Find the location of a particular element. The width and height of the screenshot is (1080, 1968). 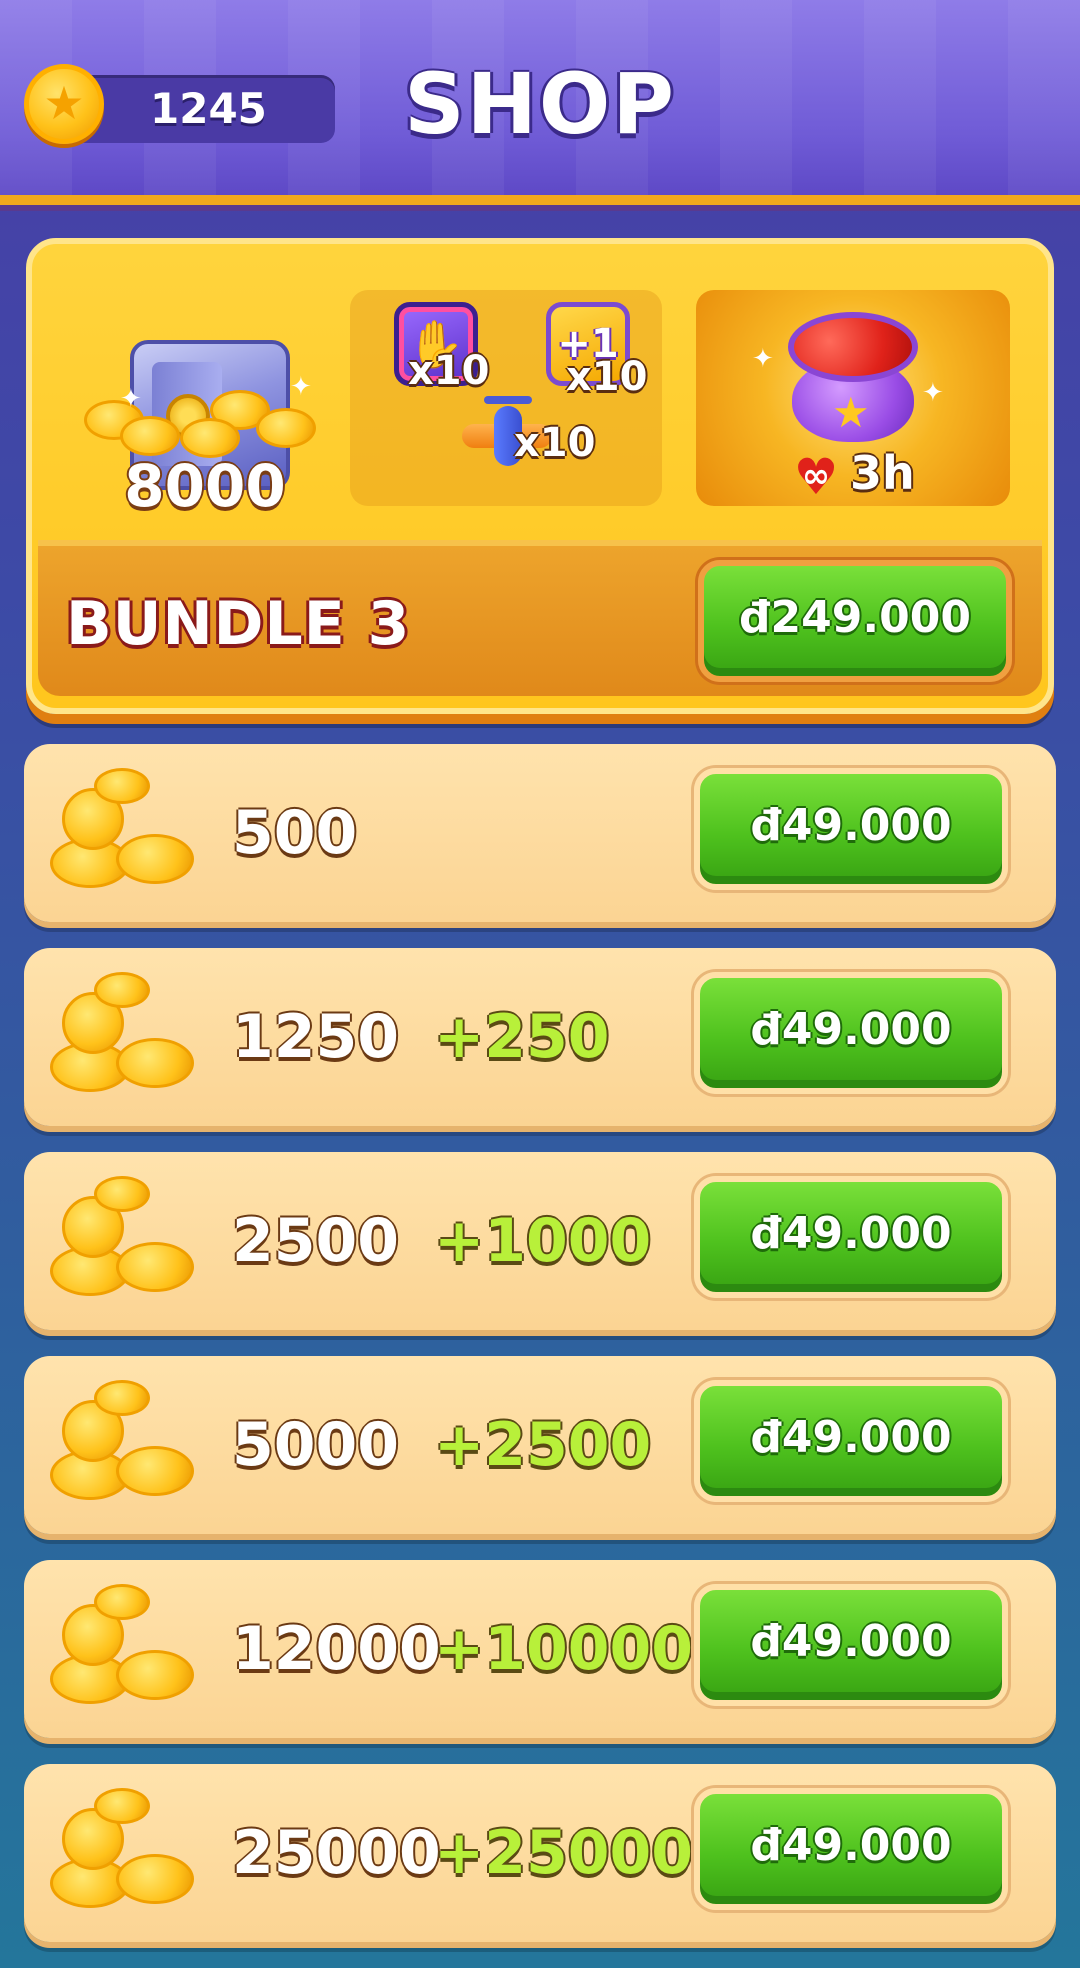

bundle-buy-button: đ249.000 is located at coordinates (855, 621).